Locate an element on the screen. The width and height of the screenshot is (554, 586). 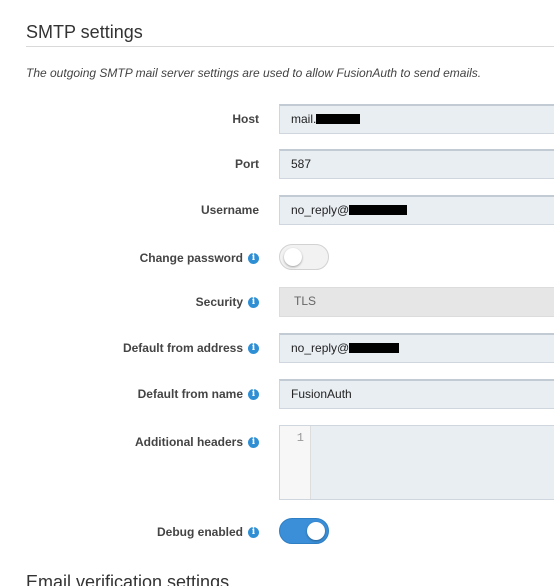
default-from-name-row: Default from name i FusionAuth is located at coordinates (277, 394).